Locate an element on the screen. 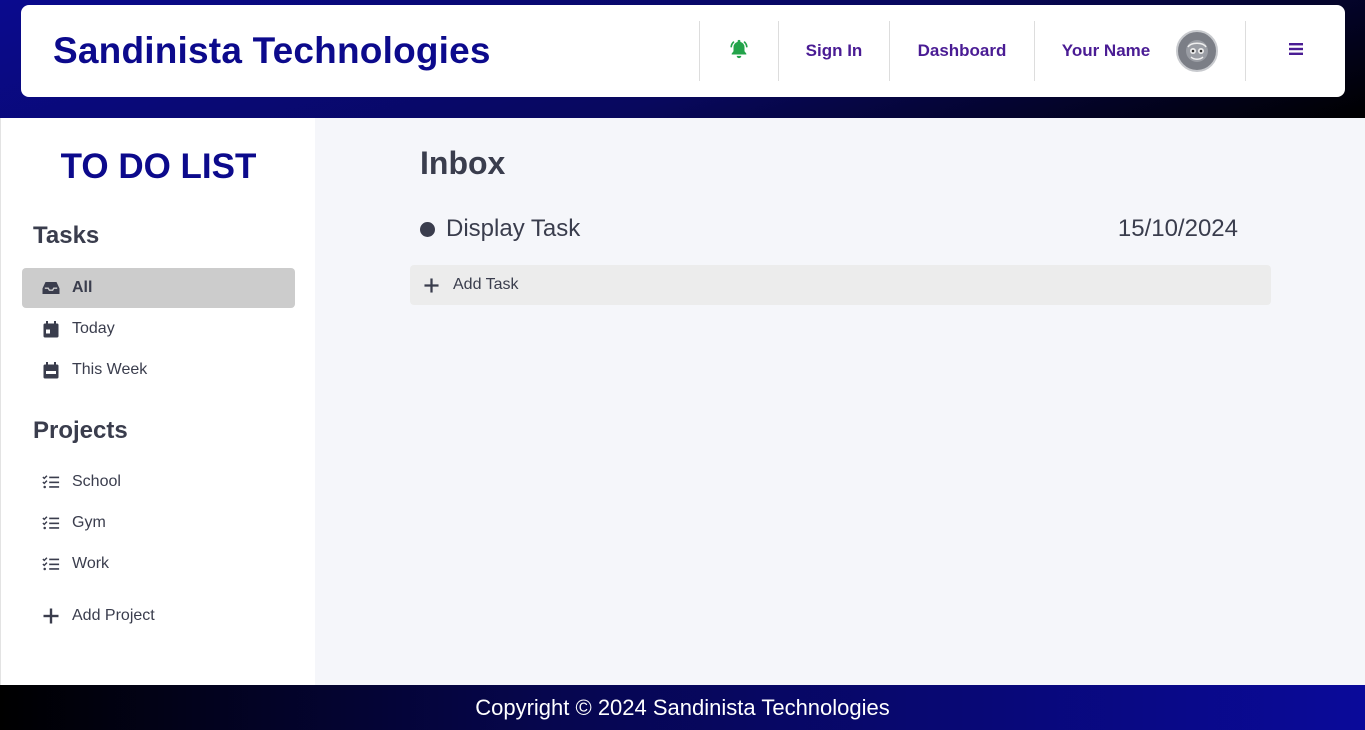 The image size is (1365, 730). sidebar-item-label: Gym is located at coordinates (89, 522).